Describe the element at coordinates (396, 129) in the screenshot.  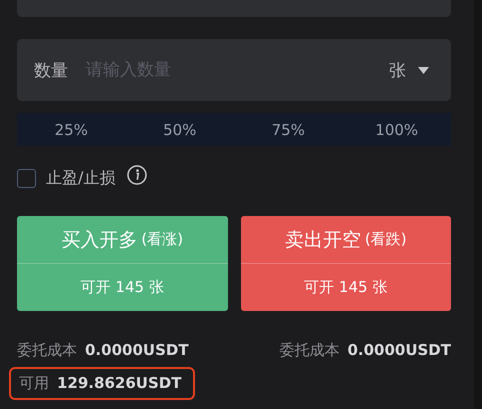
I see `percent-option: 100%` at that location.